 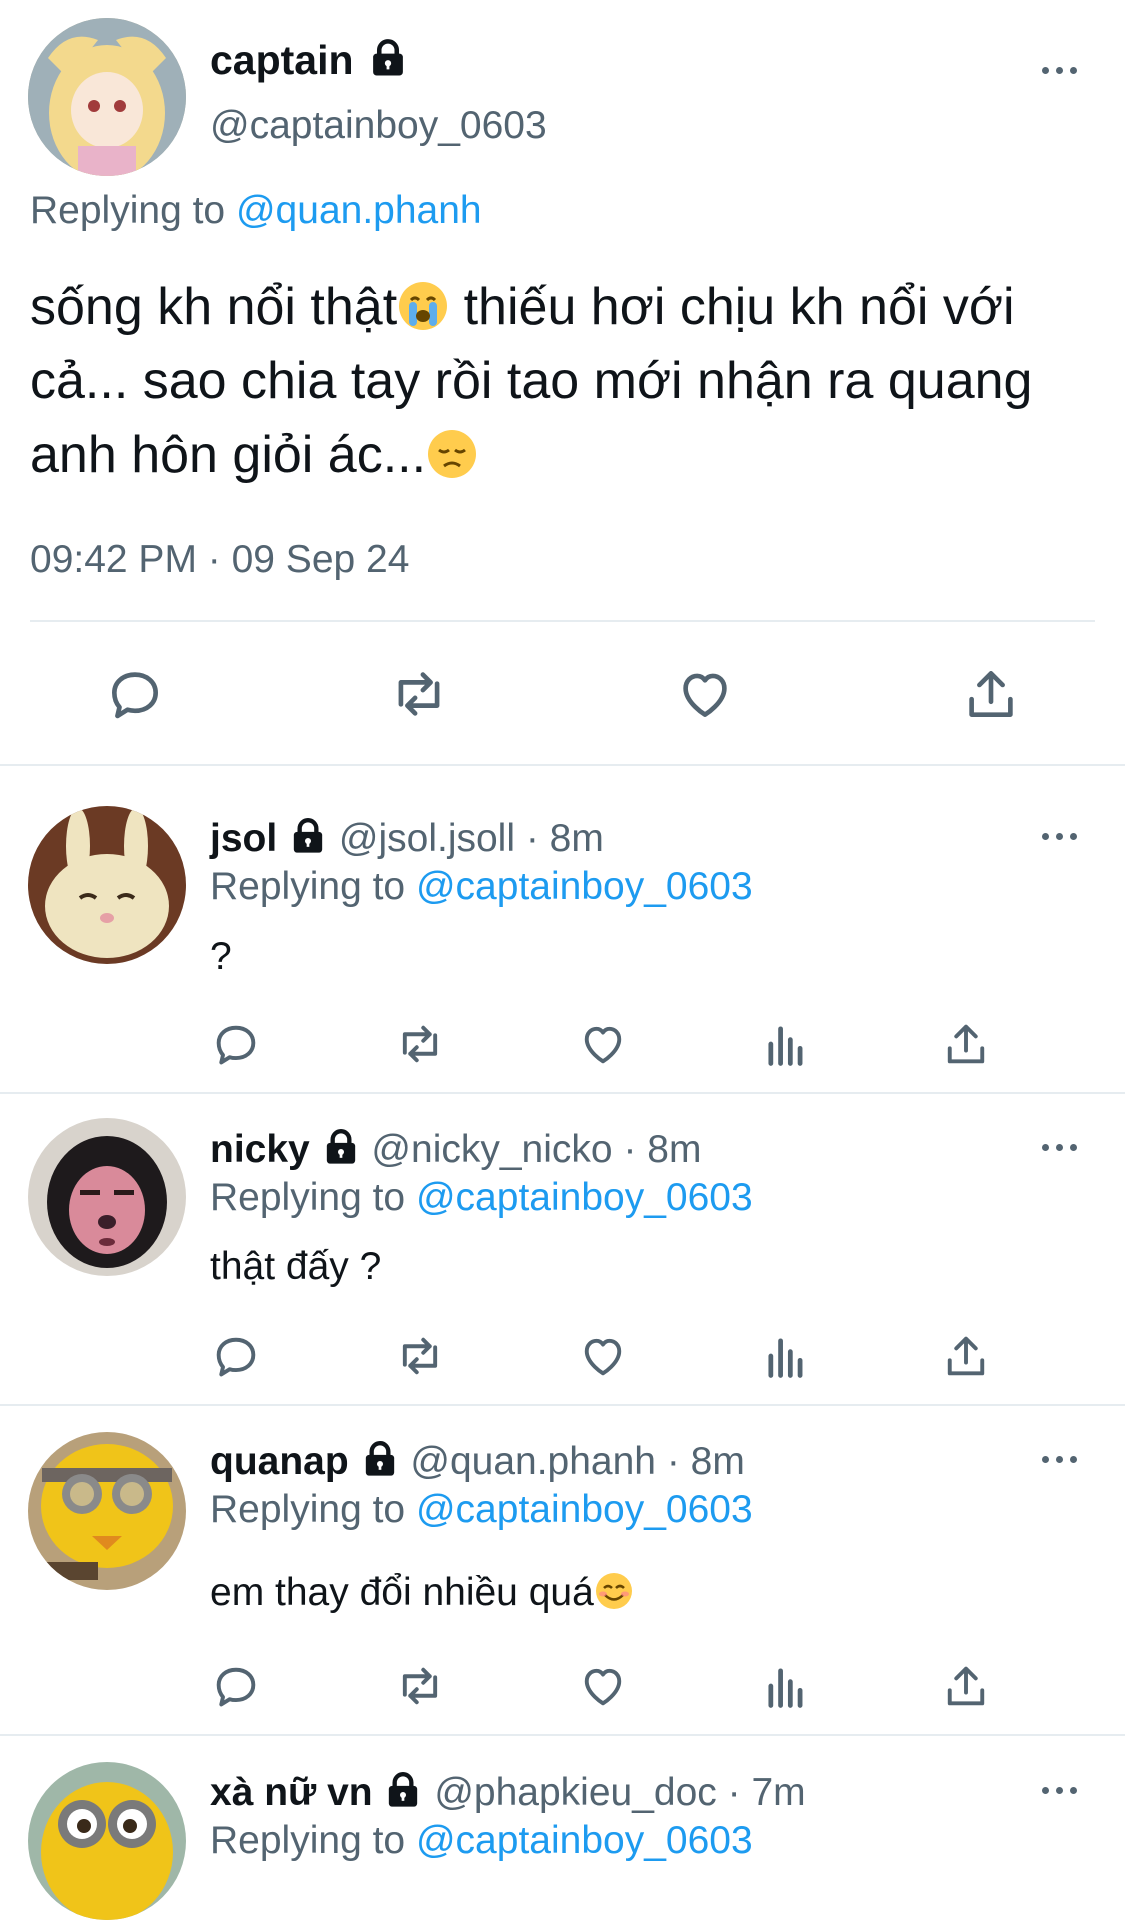 I want to click on disappointed-face-icon, so click(x=452, y=454).